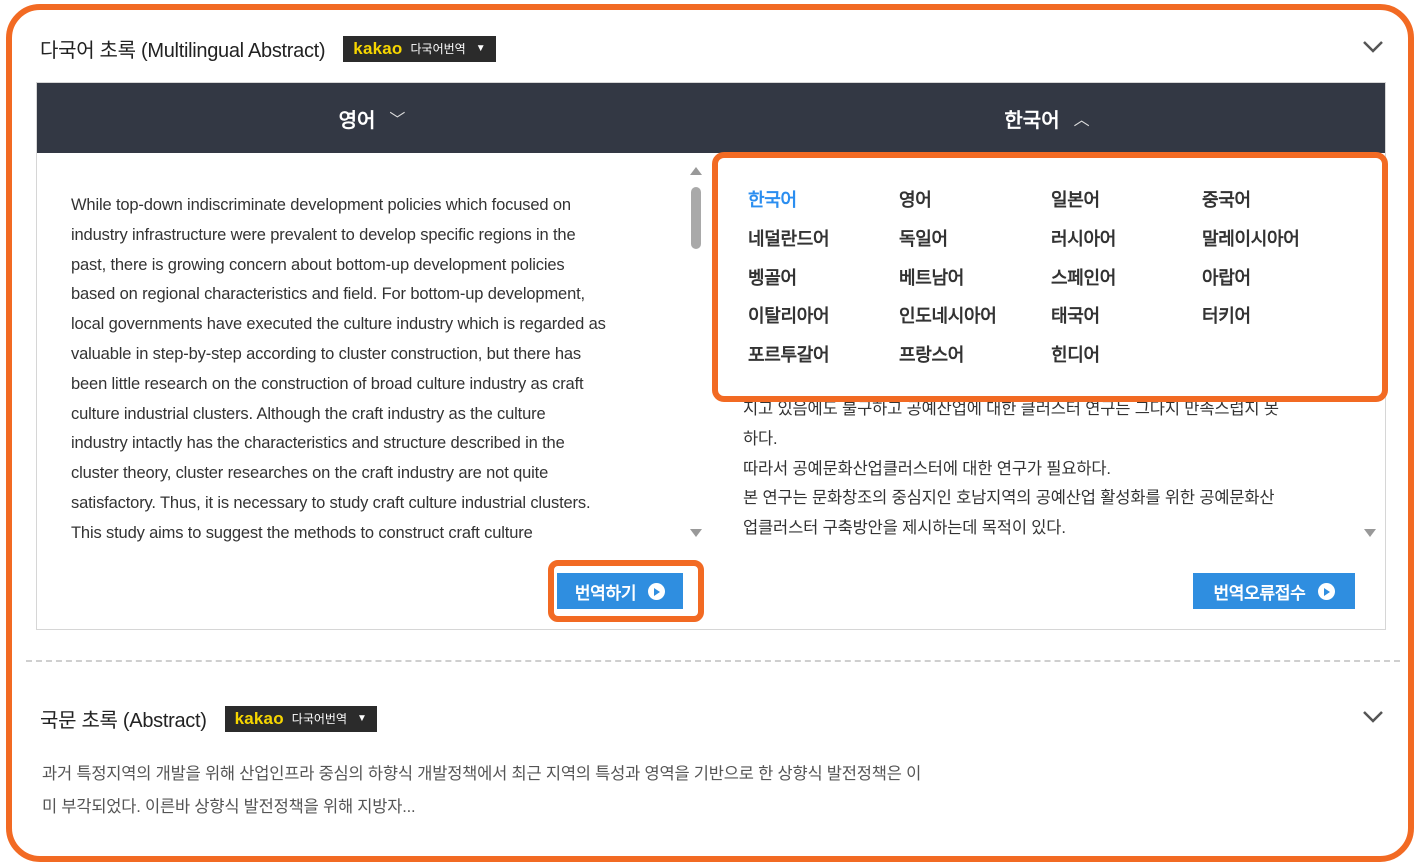 This screenshot has height=866, width=1422. What do you see at coordinates (397, 120) in the screenshot?
I see `chevron-down-icon: ﹀` at bounding box center [397, 120].